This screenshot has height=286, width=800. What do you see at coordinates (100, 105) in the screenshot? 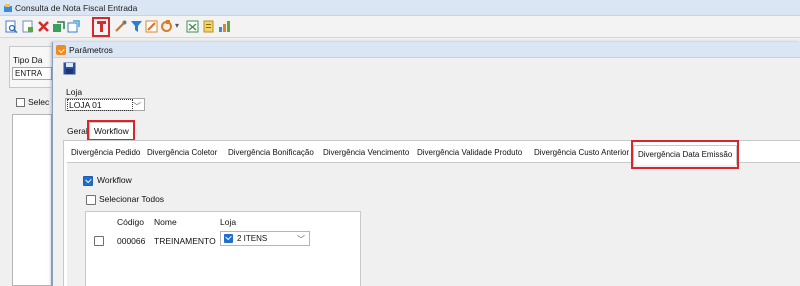
I see `loja-select-value: LOJA 01` at bounding box center [100, 105].